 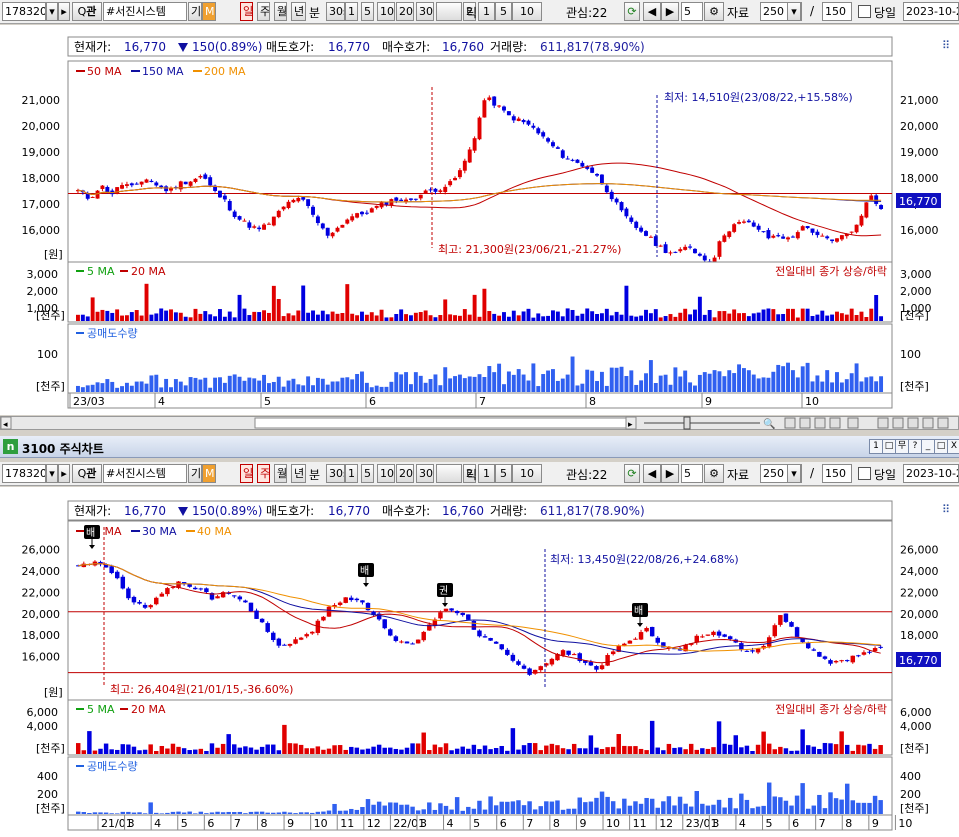 I want to click on period-button-b-5: 30s, so click(x=335, y=473).